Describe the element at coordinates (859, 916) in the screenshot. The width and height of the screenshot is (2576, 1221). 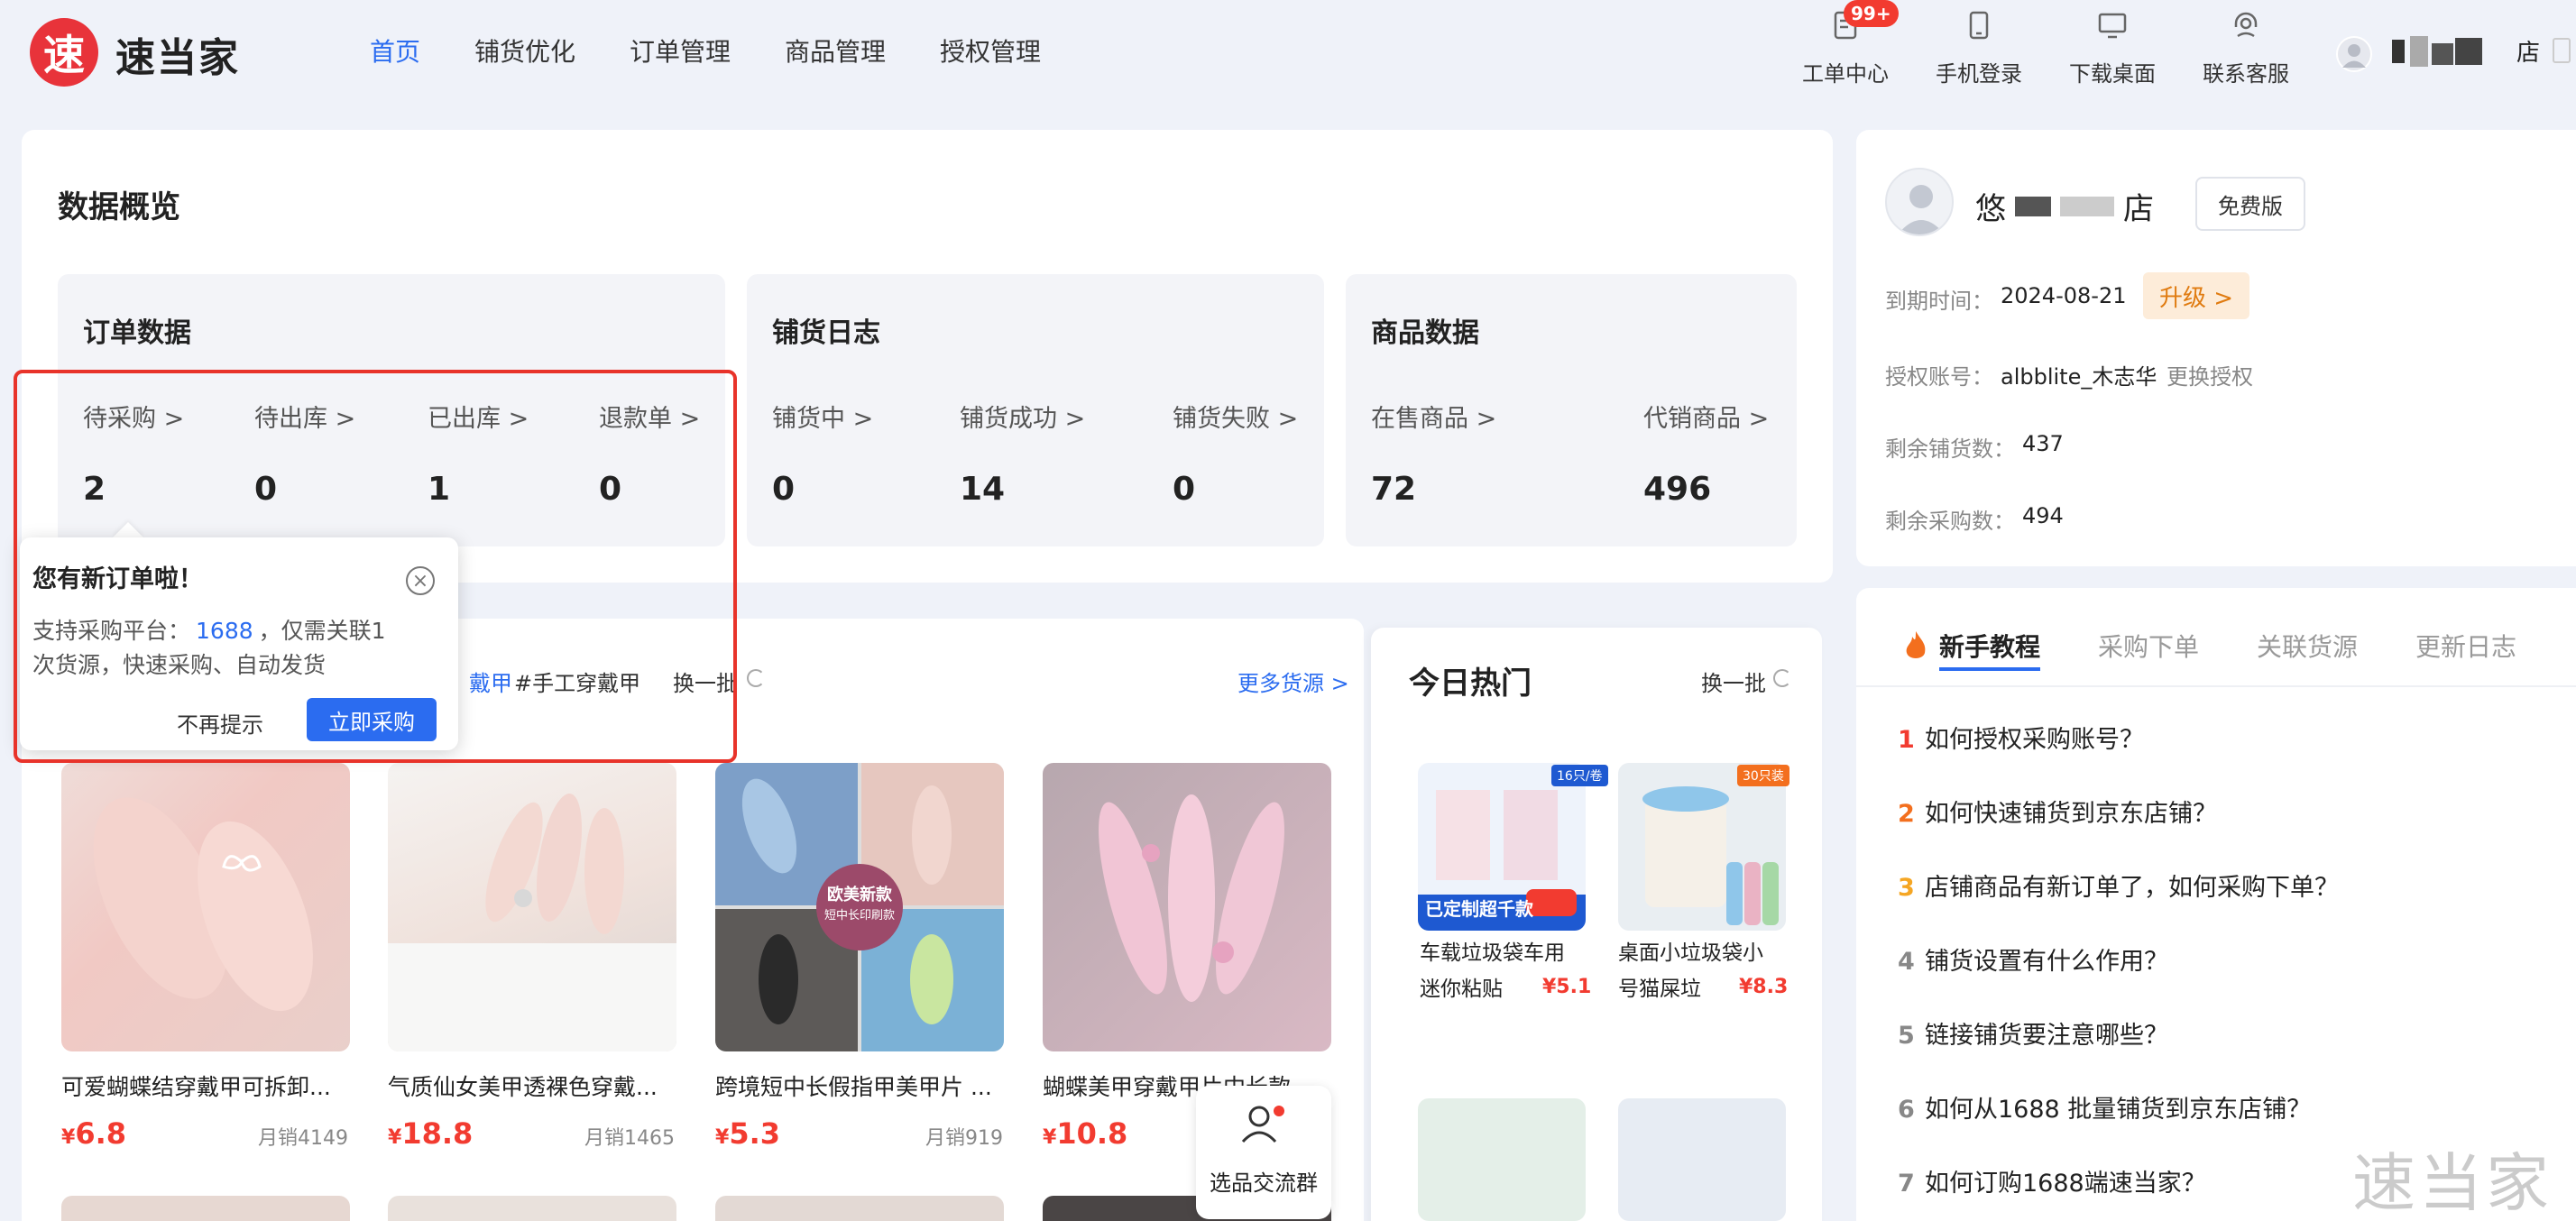
I see `image-overlay-subtitle: 短中长印刷款` at that location.